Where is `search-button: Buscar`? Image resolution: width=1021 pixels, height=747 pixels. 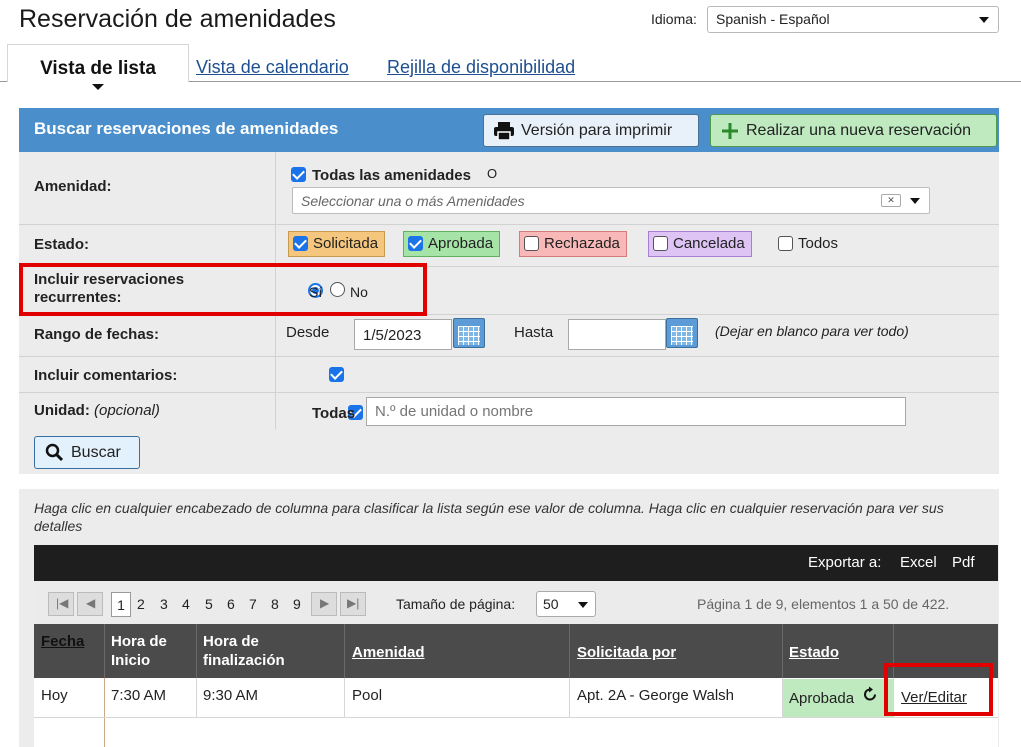 search-button: Buscar is located at coordinates (87, 452).